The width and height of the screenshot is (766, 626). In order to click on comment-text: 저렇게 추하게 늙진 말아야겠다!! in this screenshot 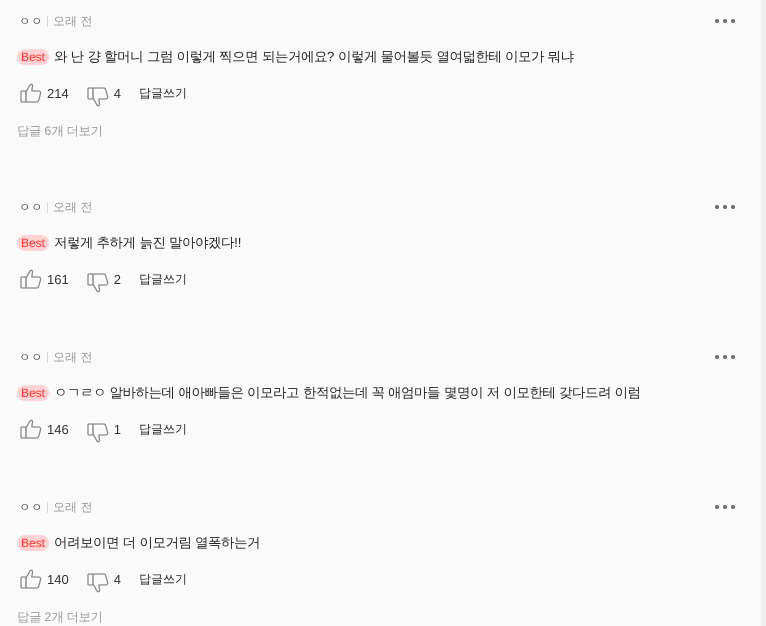, I will do `click(148, 243)`.